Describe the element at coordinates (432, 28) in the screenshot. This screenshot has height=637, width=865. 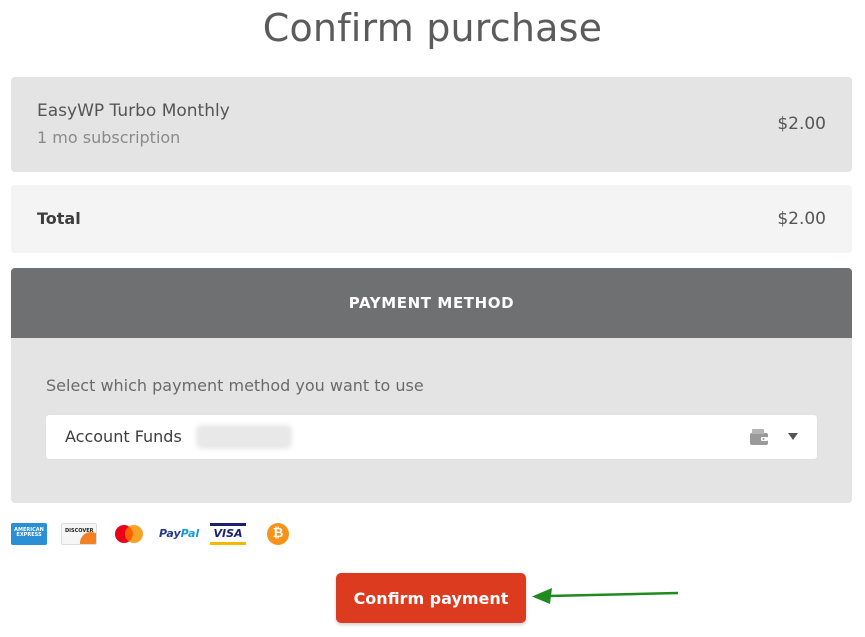
I see `page-title: Confirm purchase` at that location.